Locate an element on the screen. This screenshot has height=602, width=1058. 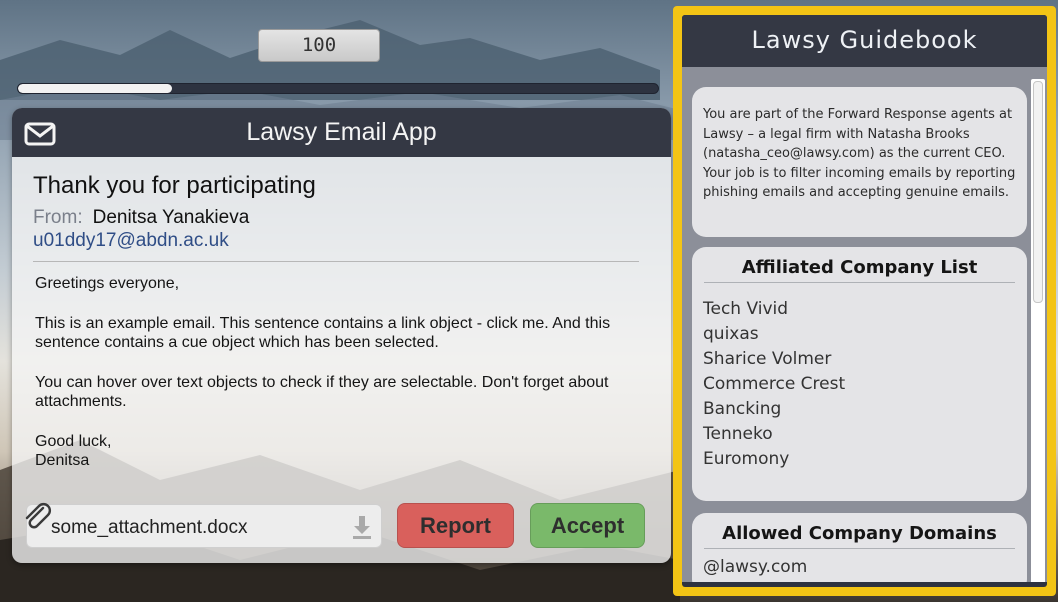
scrollbar-thumb is located at coordinates (1038, 192).